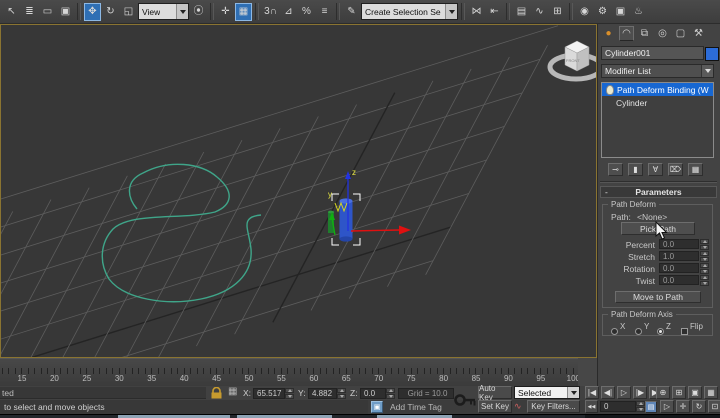 This screenshot has height=418, width=720. Describe the element at coordinates (657, 102) in the screenshot. I see `stack-item-cylinder: Cylinder` at that location.